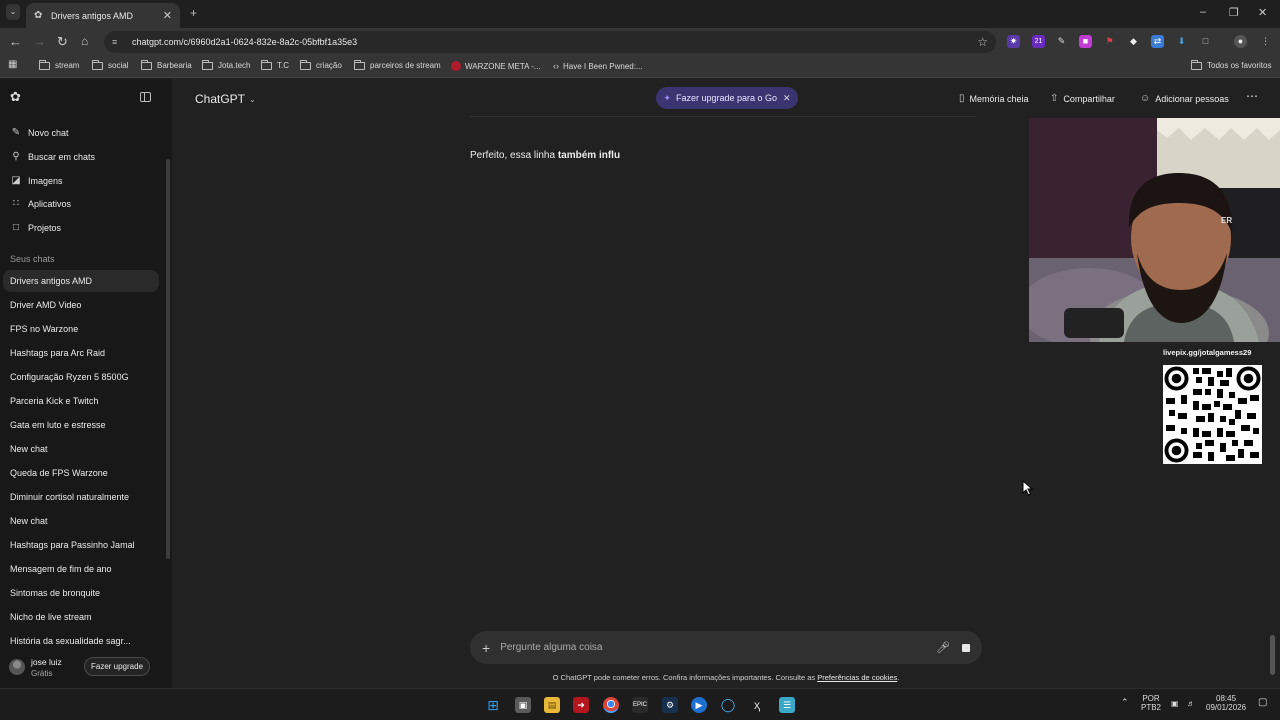 The image size is (1280, 720). What do you see at coordinates (35, 227) in the screenshot?
I see `sidebar-item-projects: □ Projetos` at bounding box center [35, 227].